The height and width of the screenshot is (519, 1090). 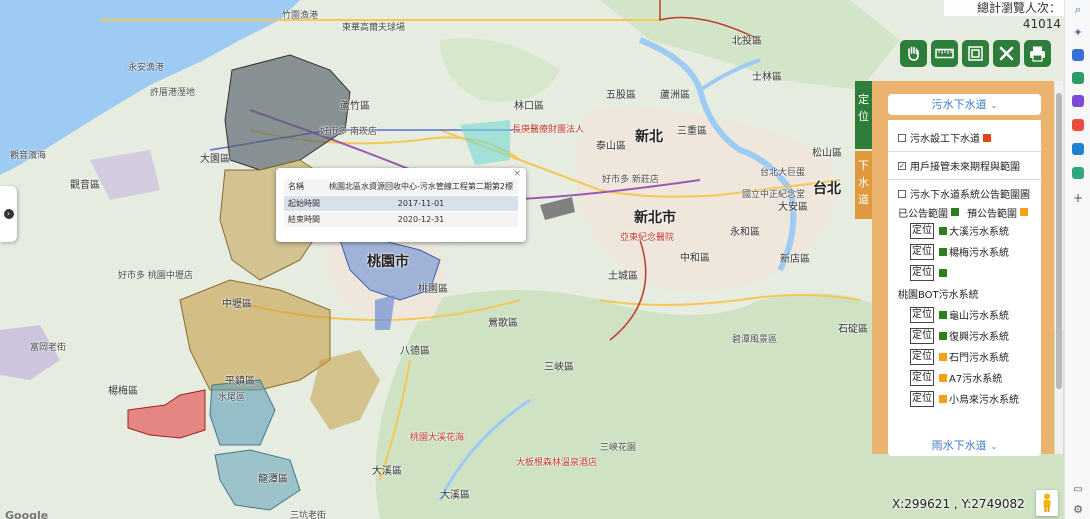 I want to click on popup-close-button: ×, so click(x=517, y=174).